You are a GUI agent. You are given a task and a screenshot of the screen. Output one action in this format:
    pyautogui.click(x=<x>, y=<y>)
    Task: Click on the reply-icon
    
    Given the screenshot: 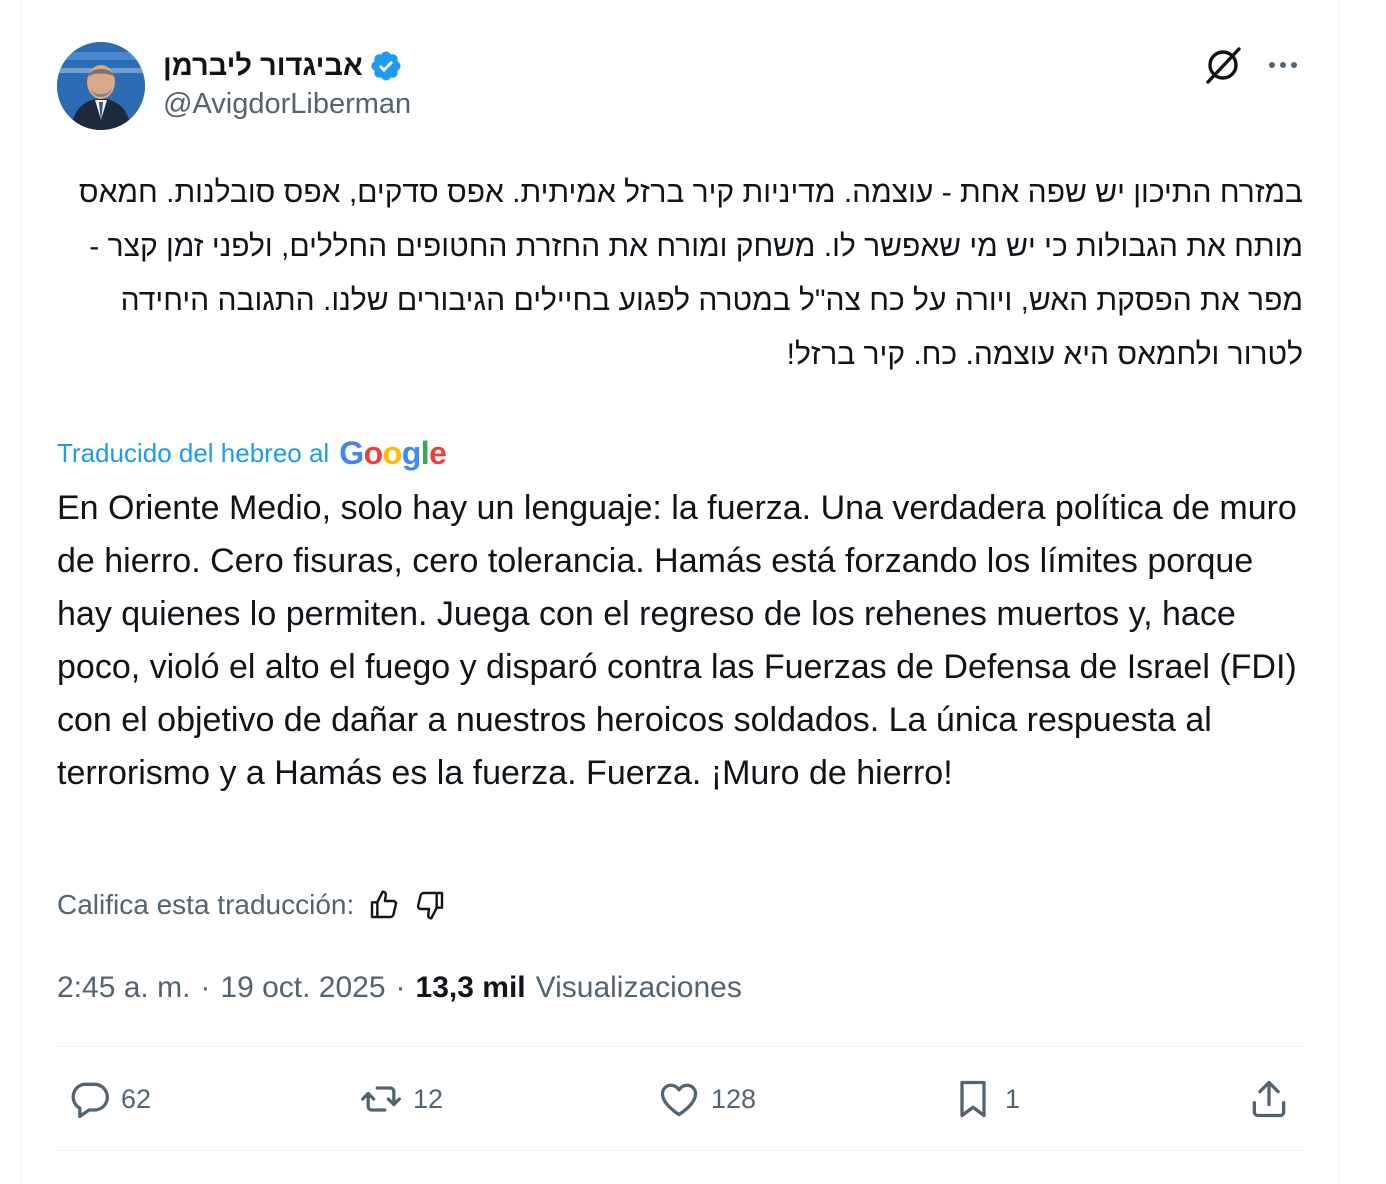 What is the action you would take?
    pyautogui.click(x=90, y=1100)
    